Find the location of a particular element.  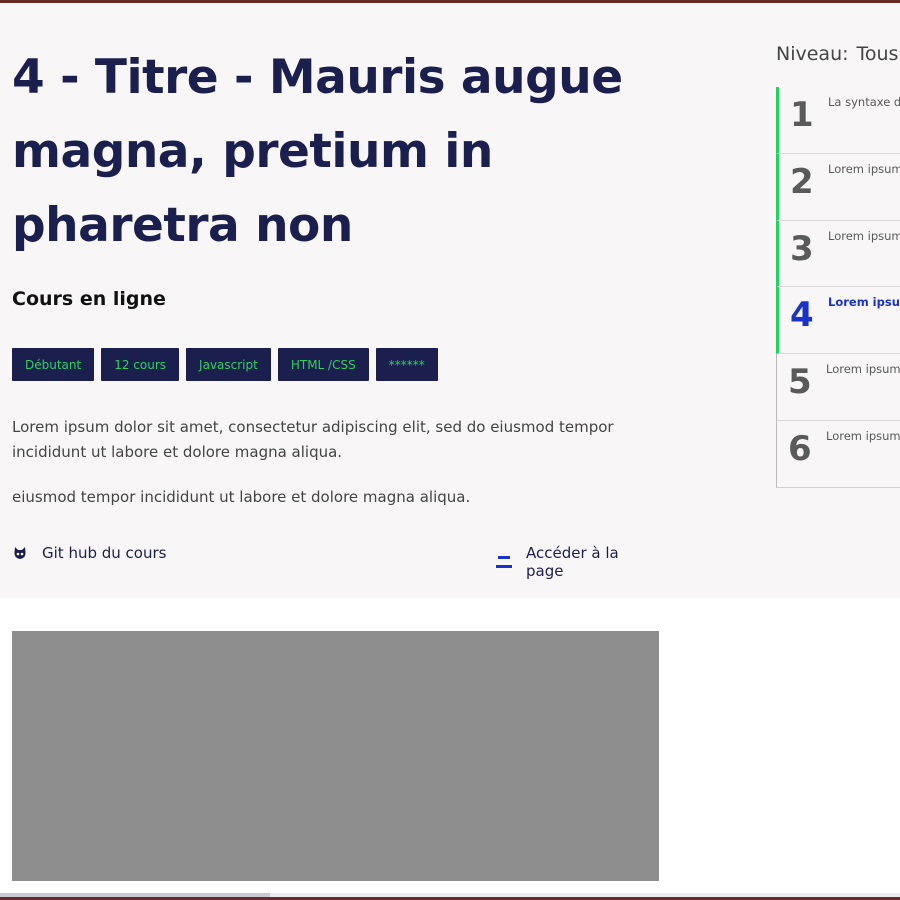

lesson-item-active: 4 Lorem ipsum is located at coordinates (838, 321).